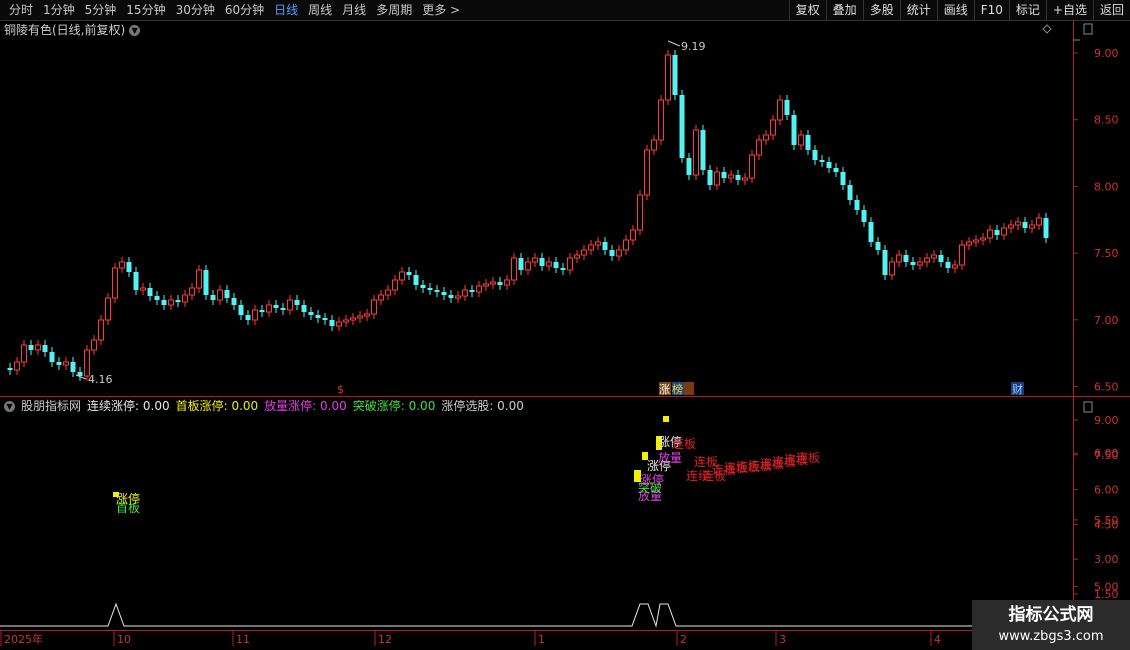 This screenshot has height=650, width=1130. Describe the element at coordinates (124, 639) in the screenshot. I see `date-tick-label: 10` at that location.